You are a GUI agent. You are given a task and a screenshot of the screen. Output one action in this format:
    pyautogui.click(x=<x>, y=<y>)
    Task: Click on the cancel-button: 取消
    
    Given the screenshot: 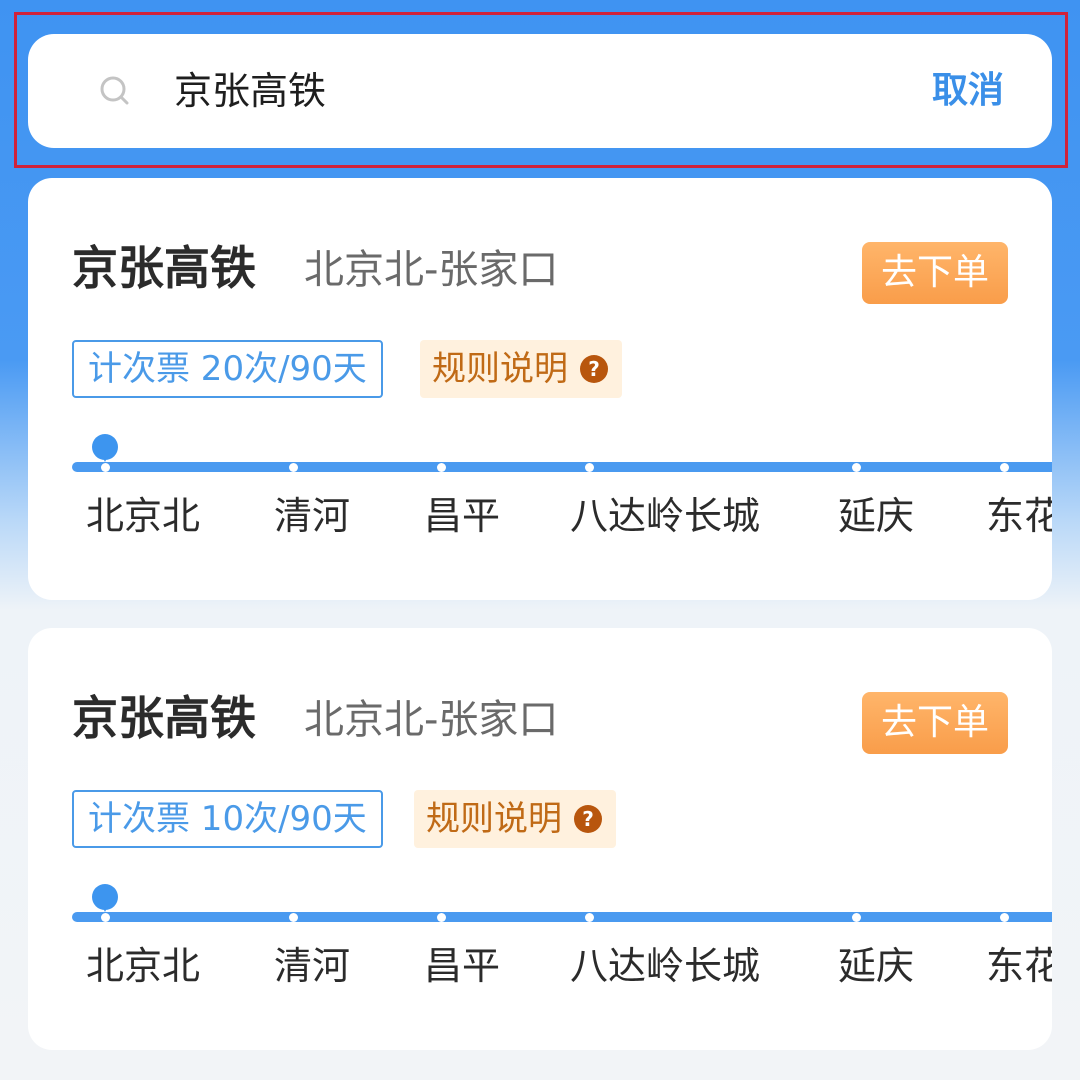 What is the action you would take?
    pyautogui.click(x=968, y=91)
    